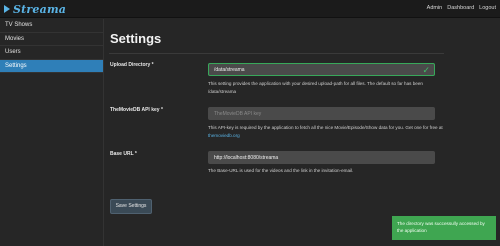 This screenshot has height=246, width=500. I want to click on base-url-label: Base URL *, so click(123, 154).